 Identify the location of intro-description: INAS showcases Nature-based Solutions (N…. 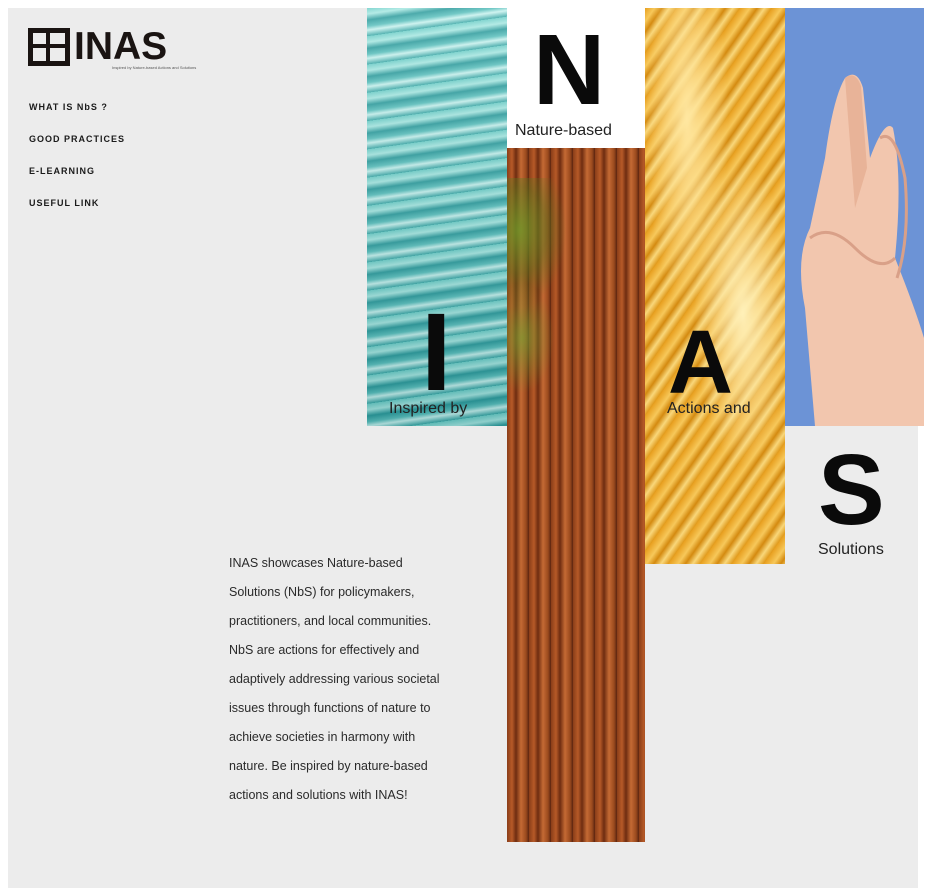
(334, 678).